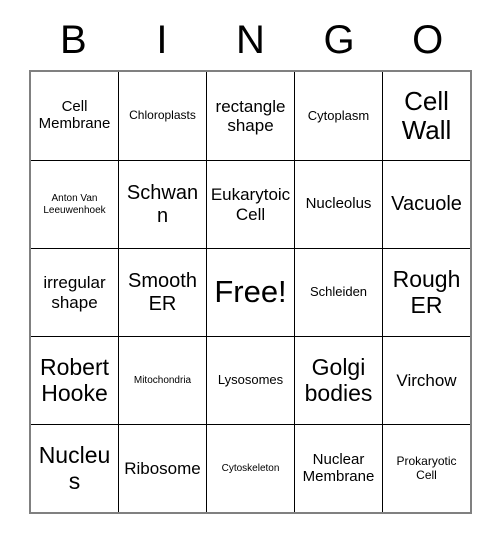  I want to click on bingo-cell-n5: Cytoskeleton, so click(250, 468).